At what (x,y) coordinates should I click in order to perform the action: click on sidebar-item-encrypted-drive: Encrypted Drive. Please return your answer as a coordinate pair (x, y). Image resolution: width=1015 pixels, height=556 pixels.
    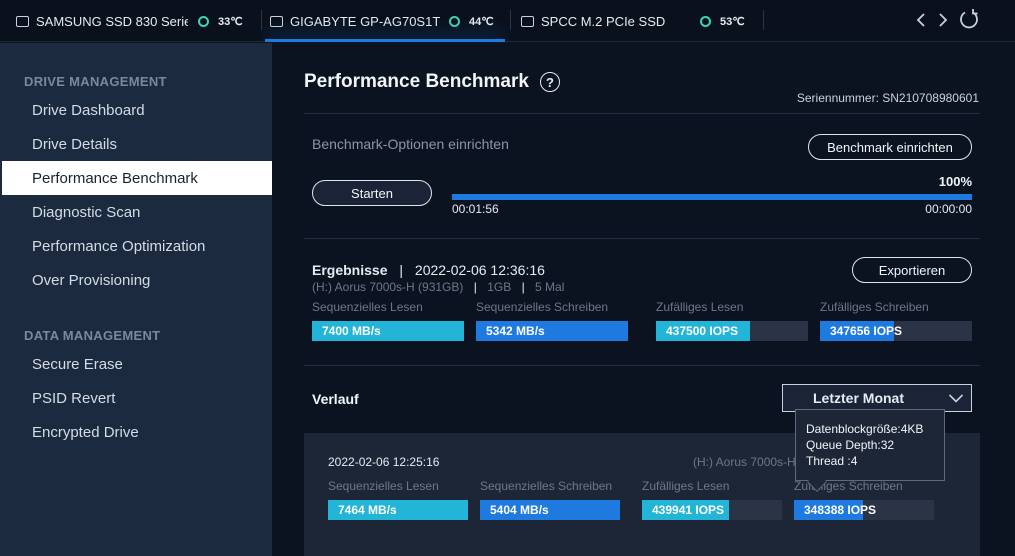
    Looking at the image, I should click on (137, 432).